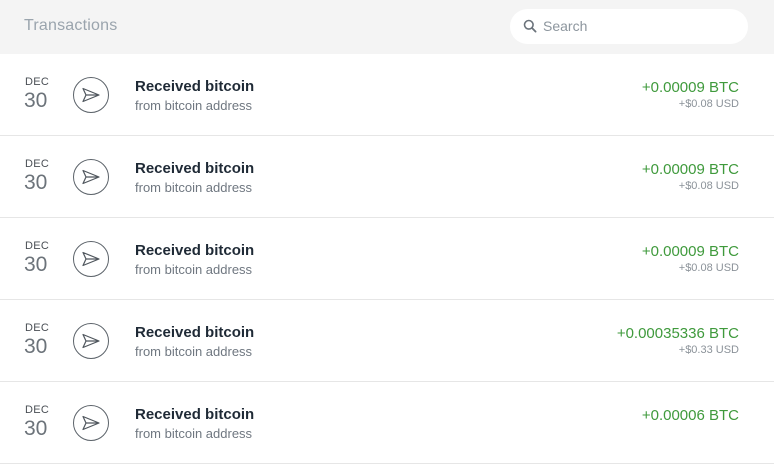 Image resolution: width=774 pixels, height=464 pixels. What do you see at coordinates (708, 350) in the screenshot?
I see `amount-usd: +$0.33 USD` at bounding box center [708, 350].